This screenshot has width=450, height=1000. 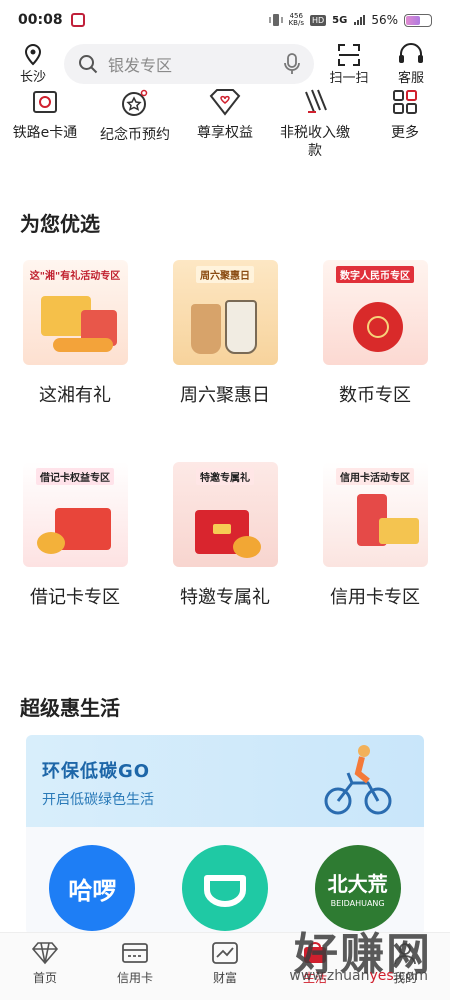 What do you see at coordinates (45, 102) in the screenshot?
I see `railway-card-icon` at bounding box center [45, 102].